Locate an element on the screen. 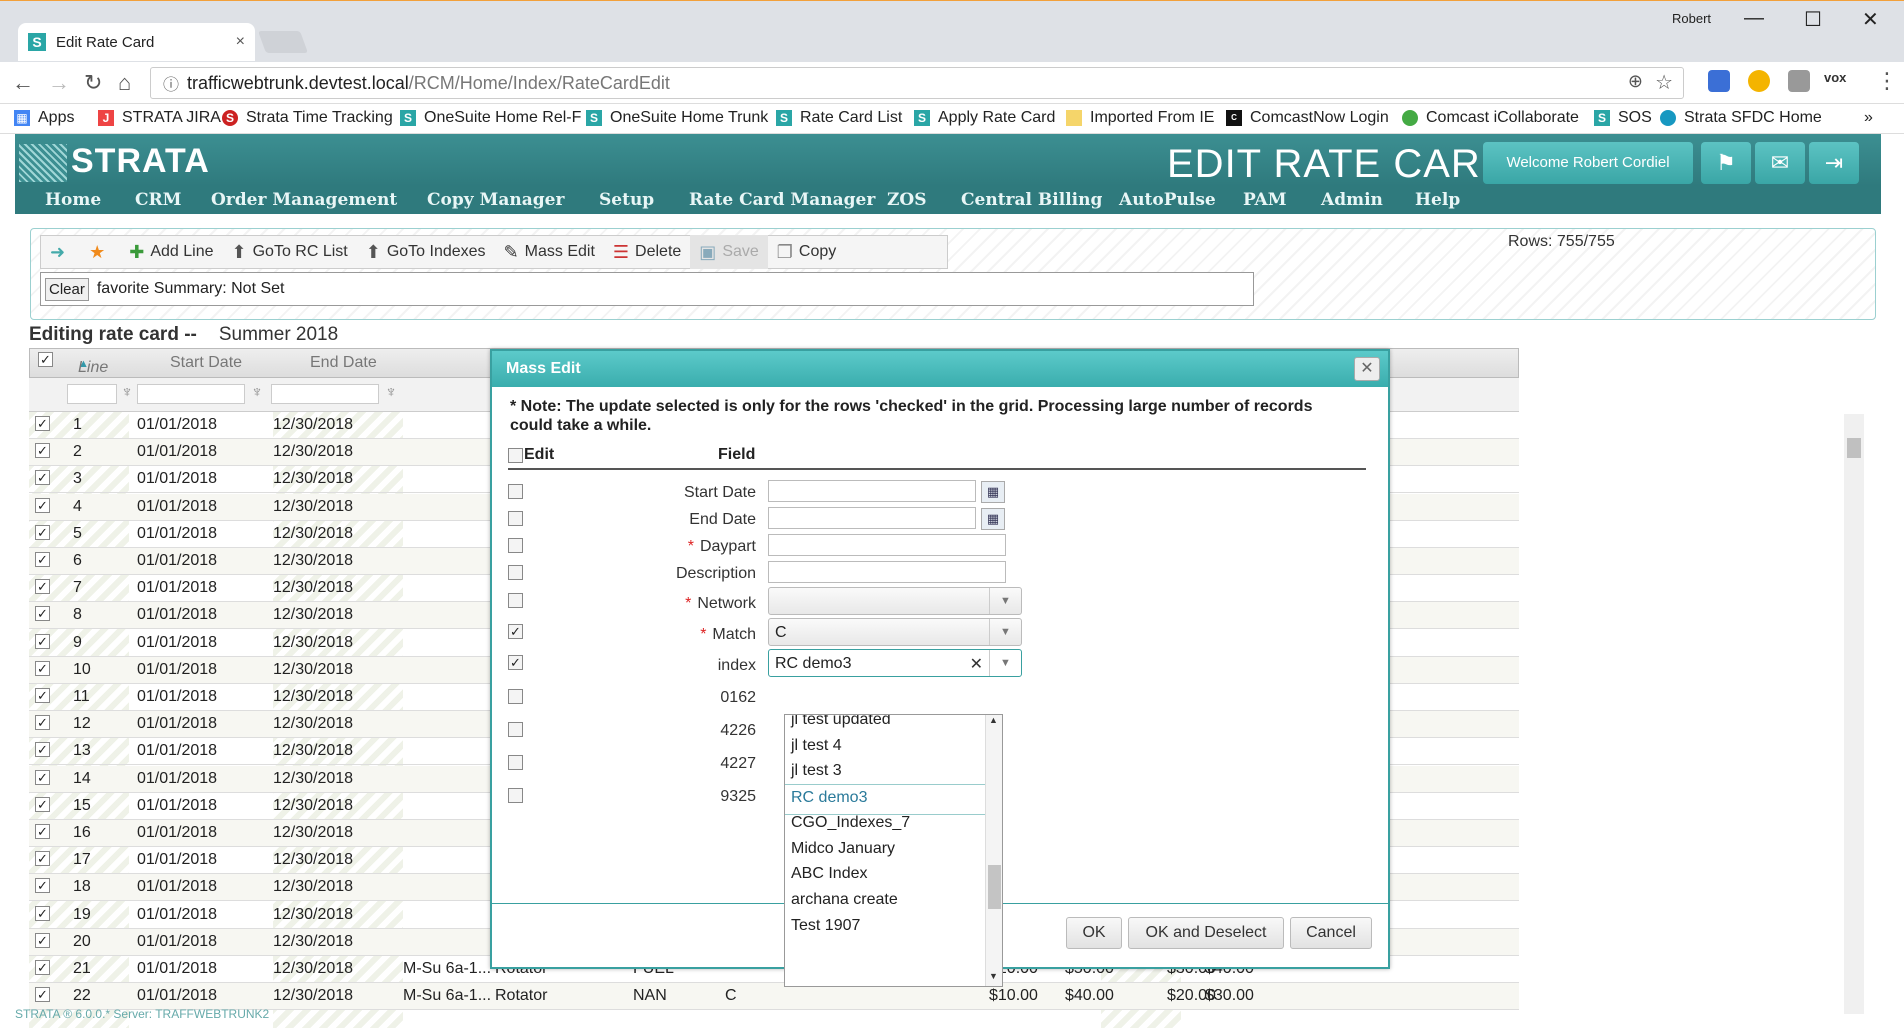 This screenshot has width=1904, height=1028. goto-rc-list-button: ⬆ GoTo RC List is located at coordinates (290, 252).